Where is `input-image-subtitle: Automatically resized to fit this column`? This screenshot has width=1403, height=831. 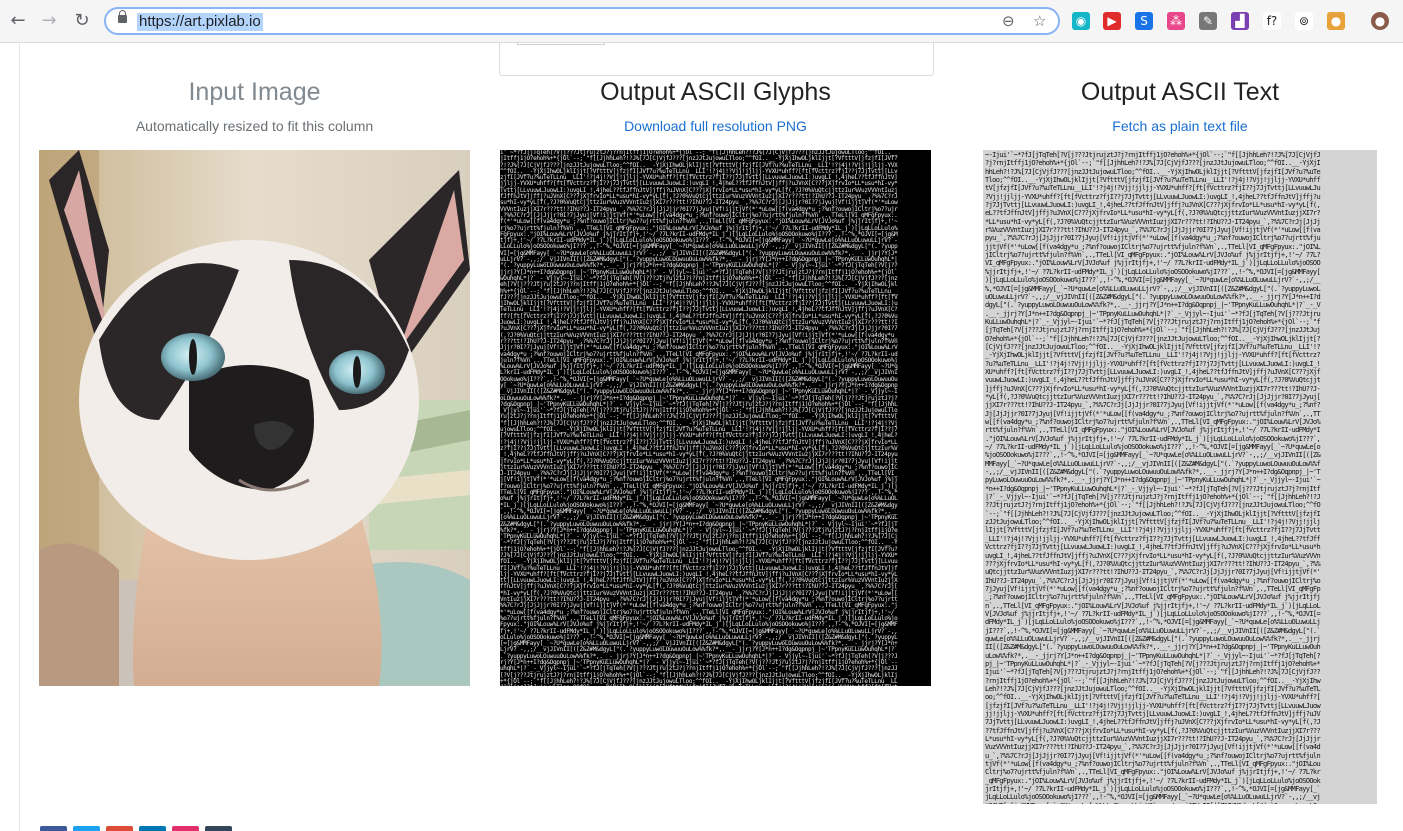 input-image-subtitle: Automatically resized to fit this column is located at coordinates (254, 126).